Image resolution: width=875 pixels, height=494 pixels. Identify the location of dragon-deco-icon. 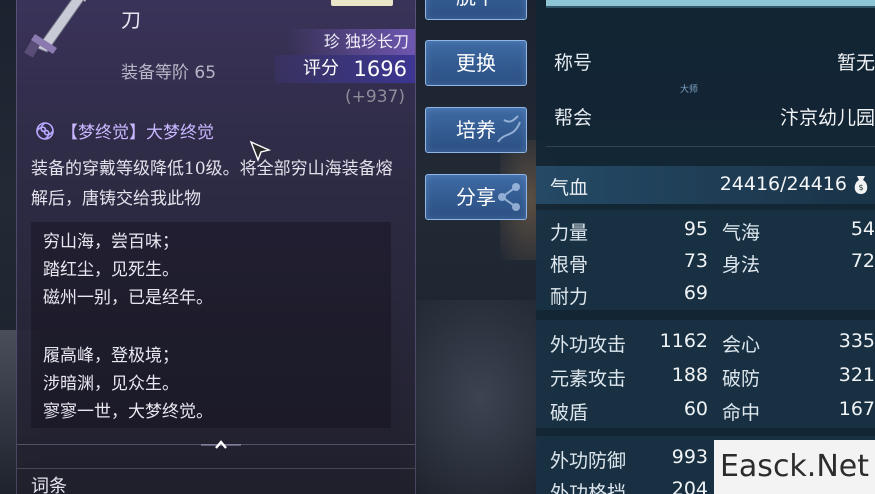
(509, 129).